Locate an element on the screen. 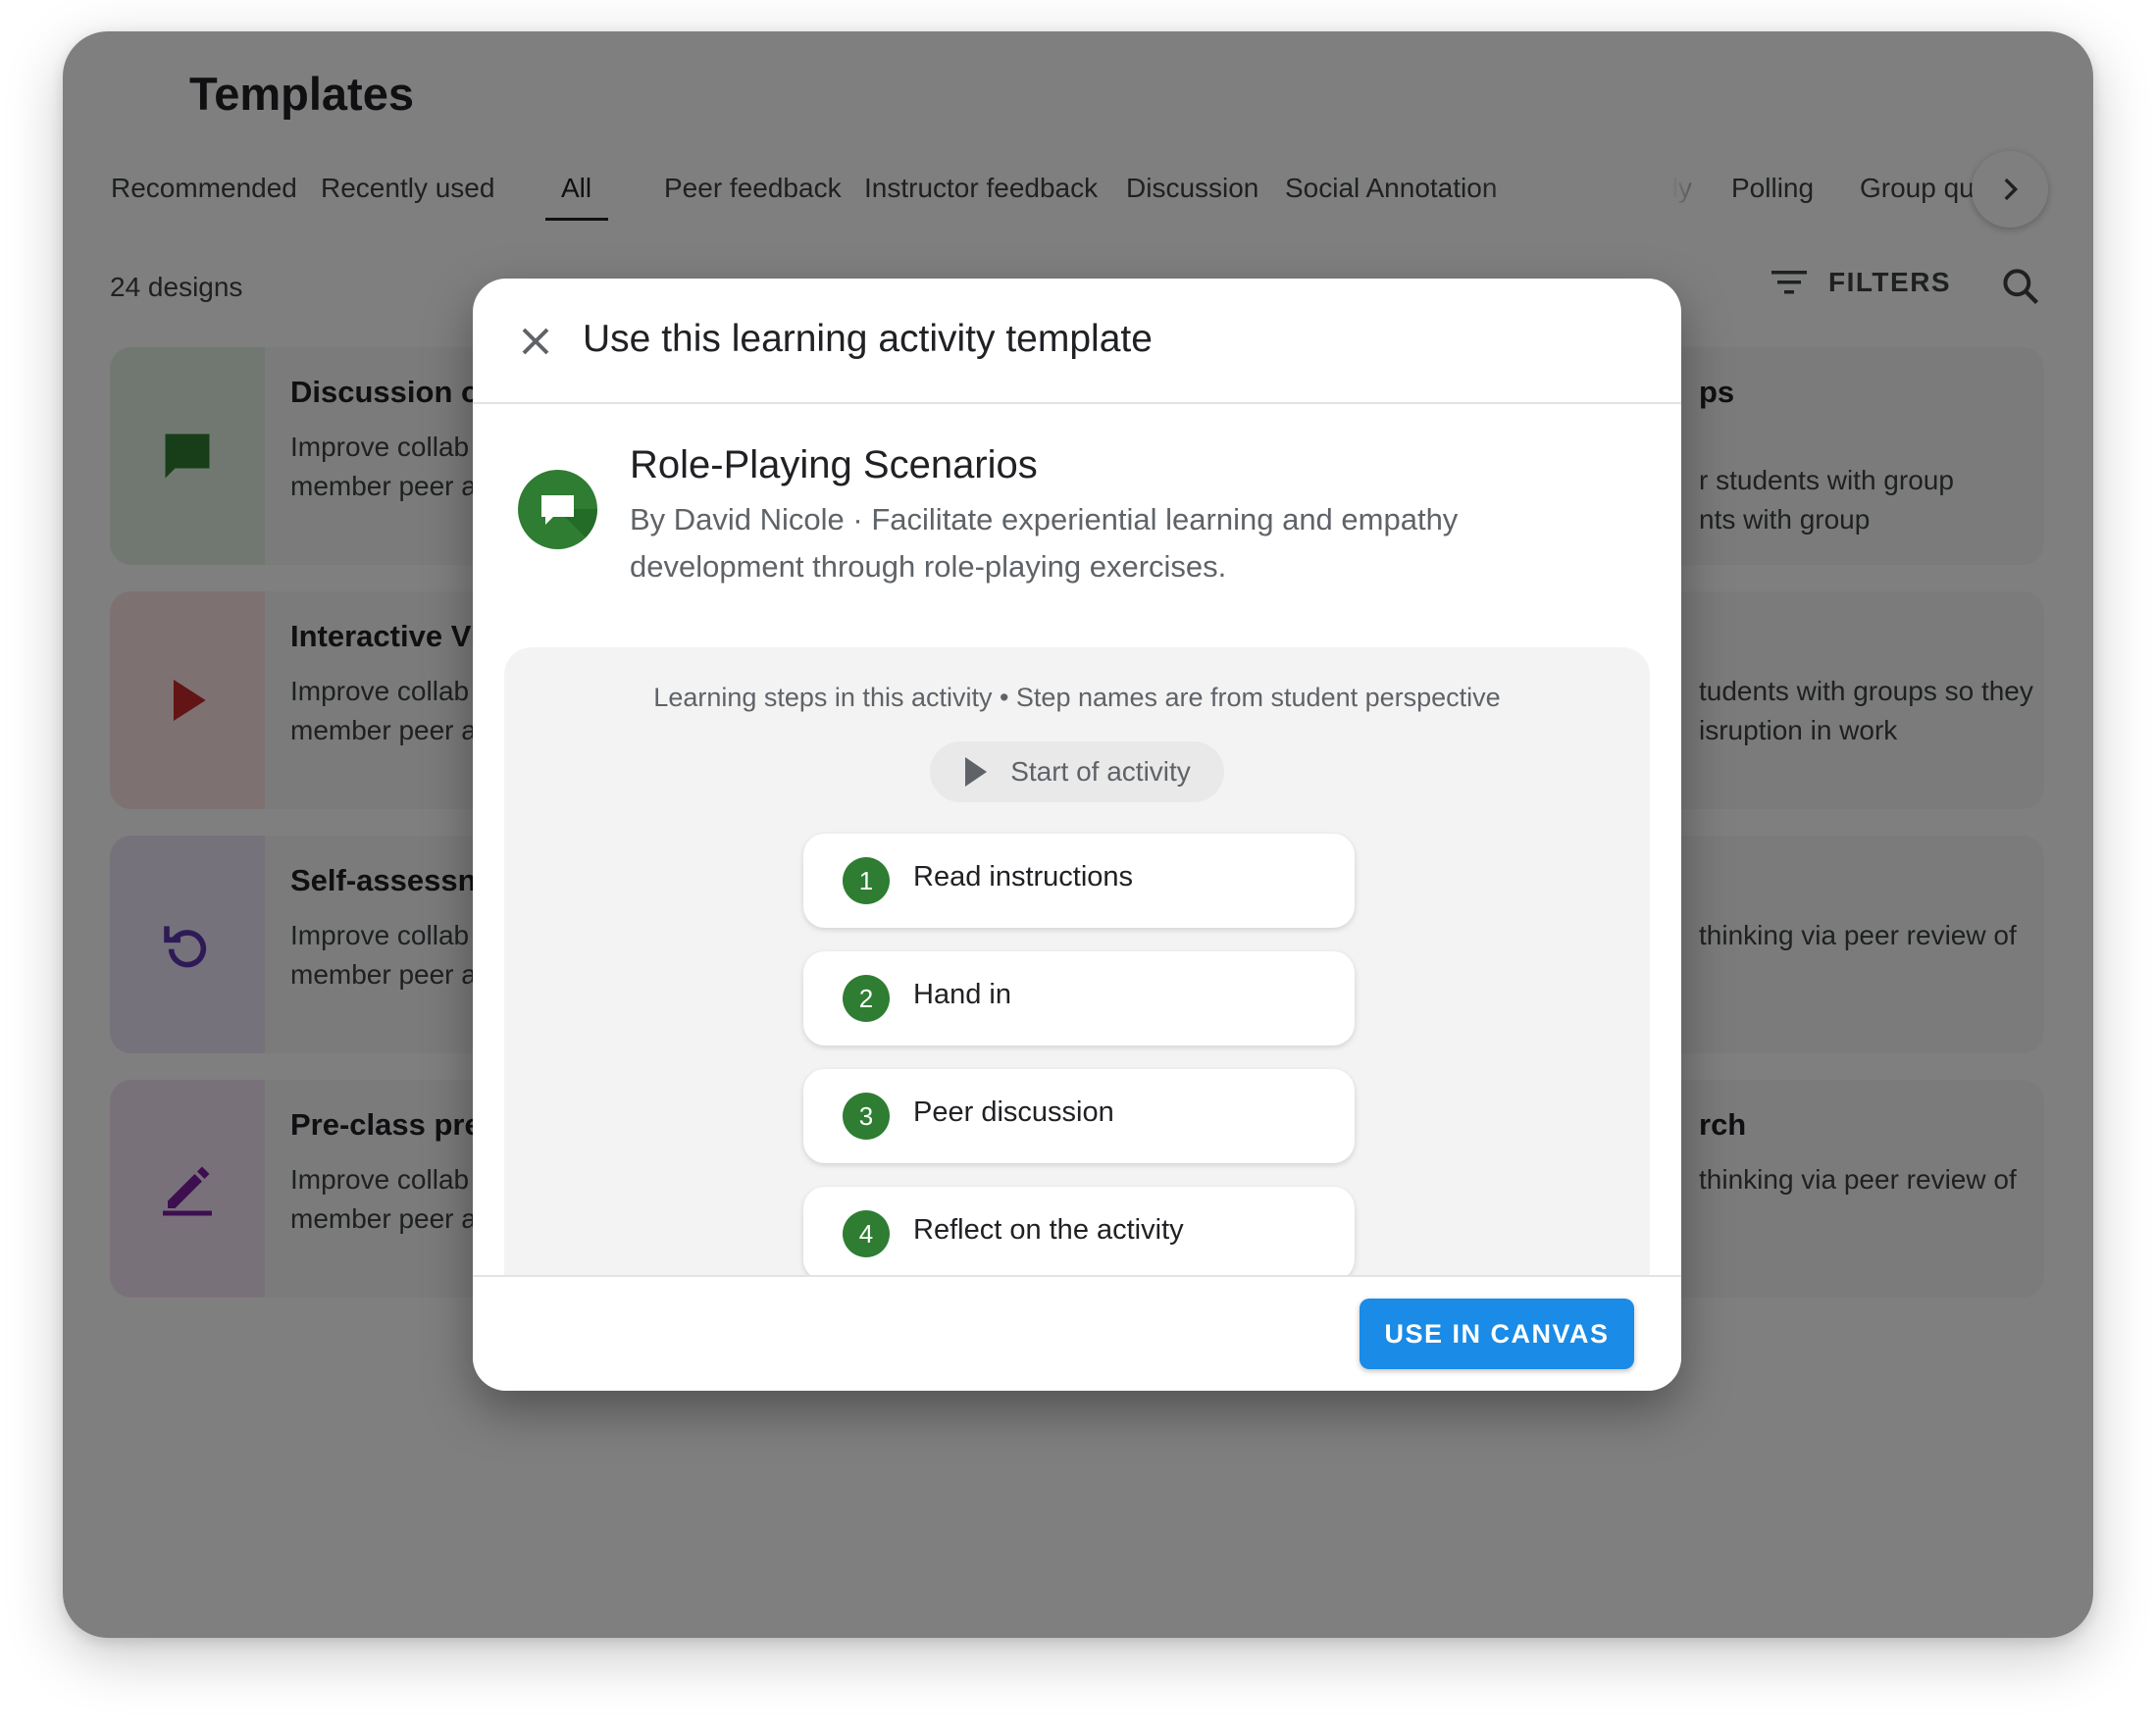  close-icon is located at coordinates (535, 341).